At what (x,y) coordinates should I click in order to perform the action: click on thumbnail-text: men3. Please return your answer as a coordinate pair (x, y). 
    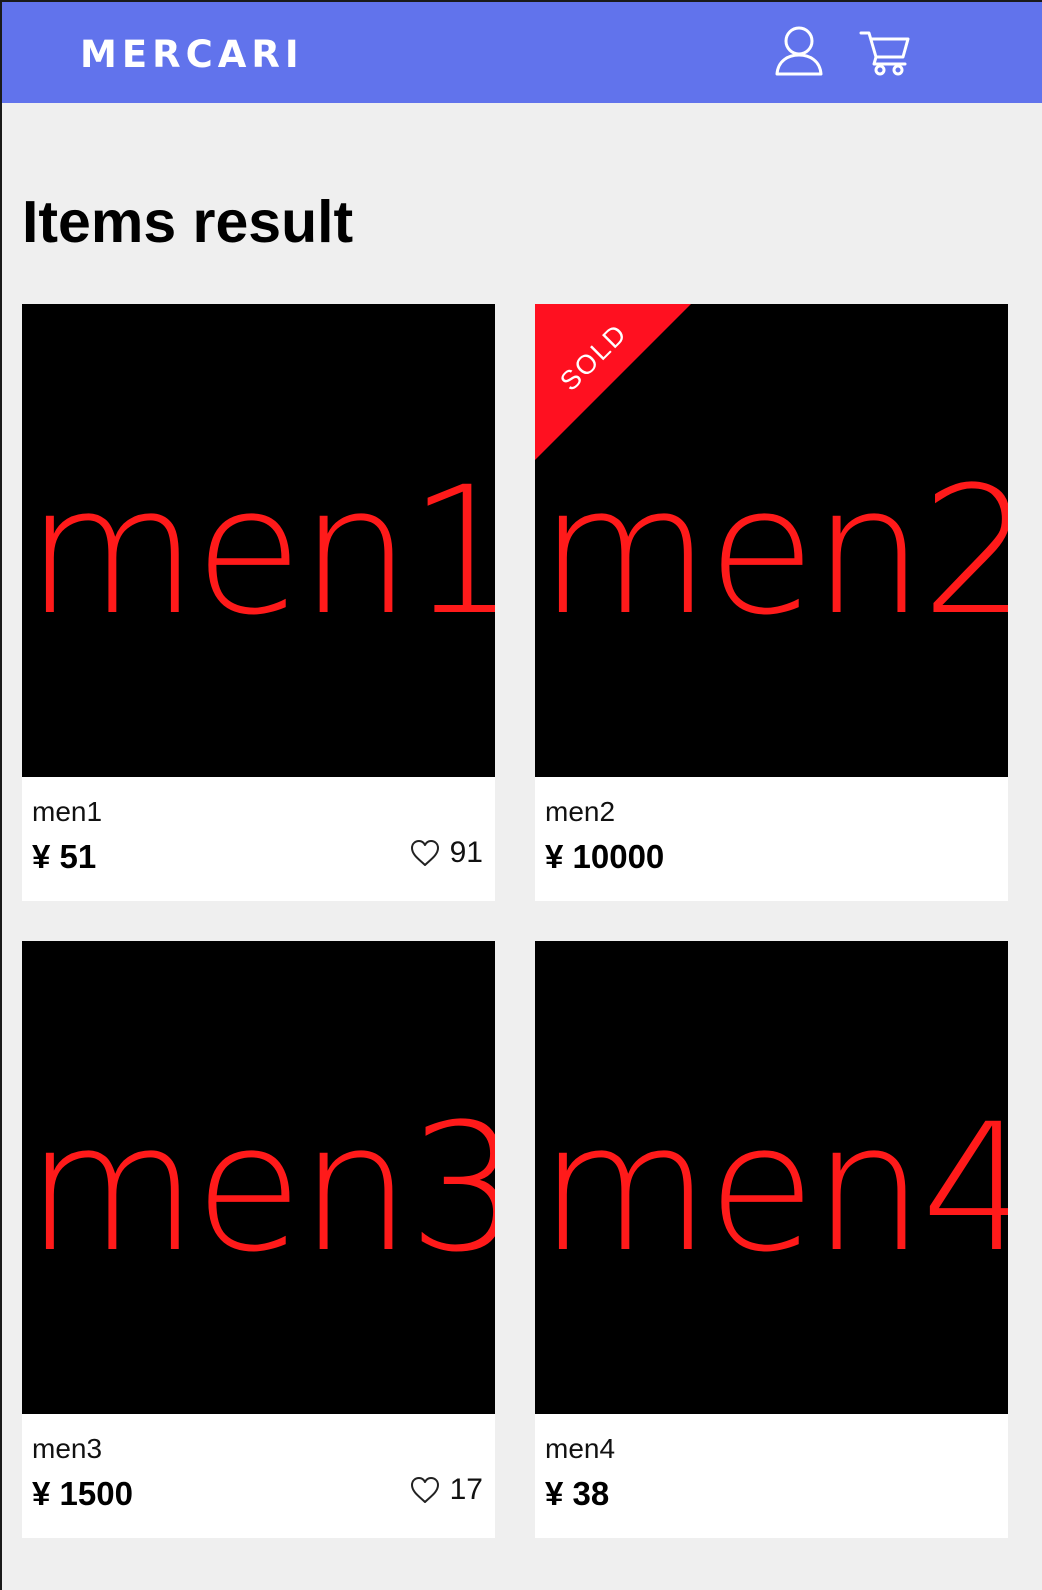
    Looking at the image, I should click on (260, 1188).